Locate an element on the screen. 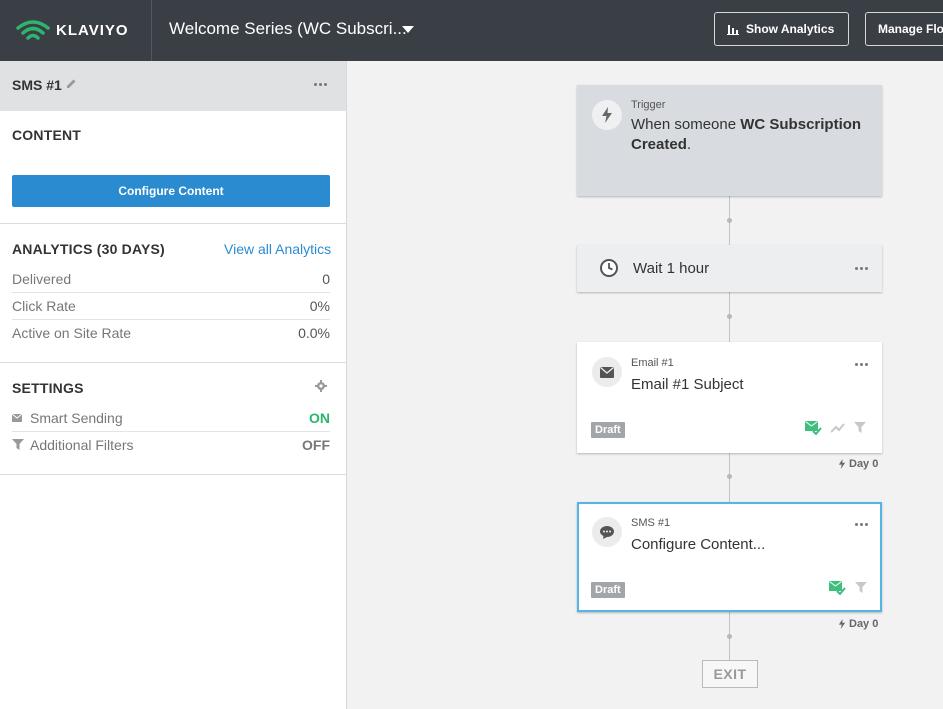  trend-icon is located at coordinates (838, 427).